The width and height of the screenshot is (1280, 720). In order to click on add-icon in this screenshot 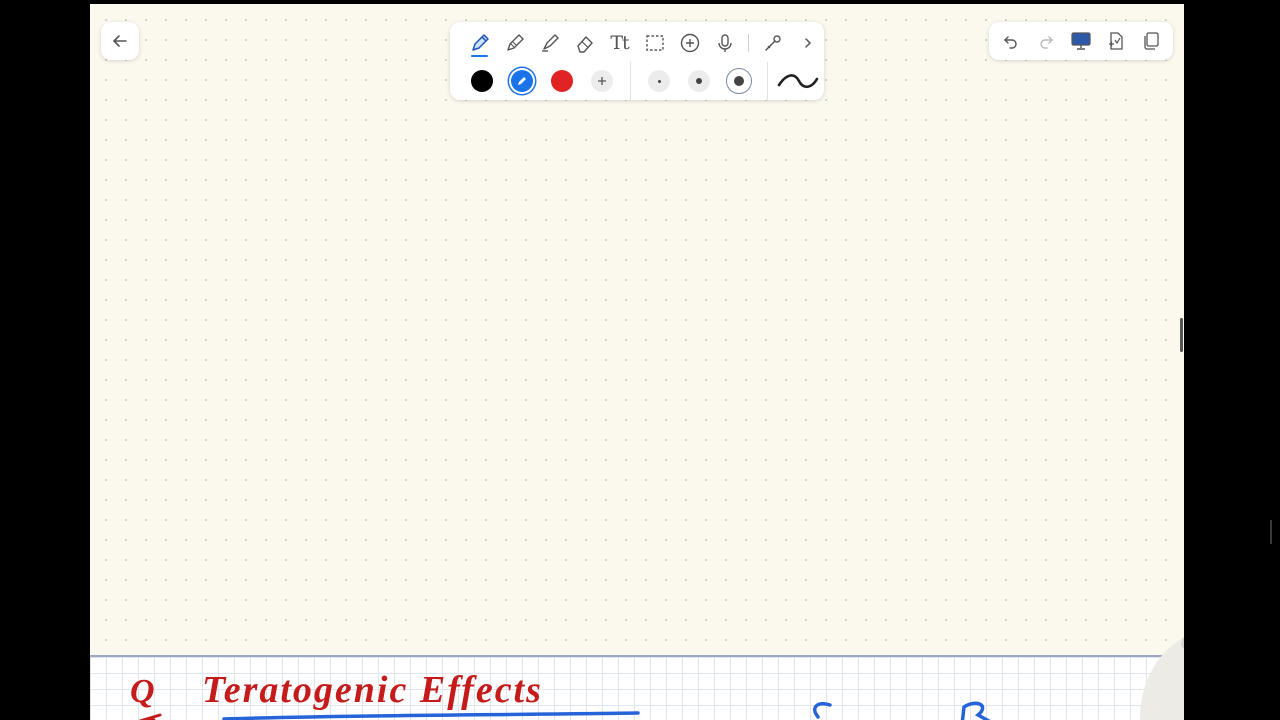, I will do `click(689, 43)`.